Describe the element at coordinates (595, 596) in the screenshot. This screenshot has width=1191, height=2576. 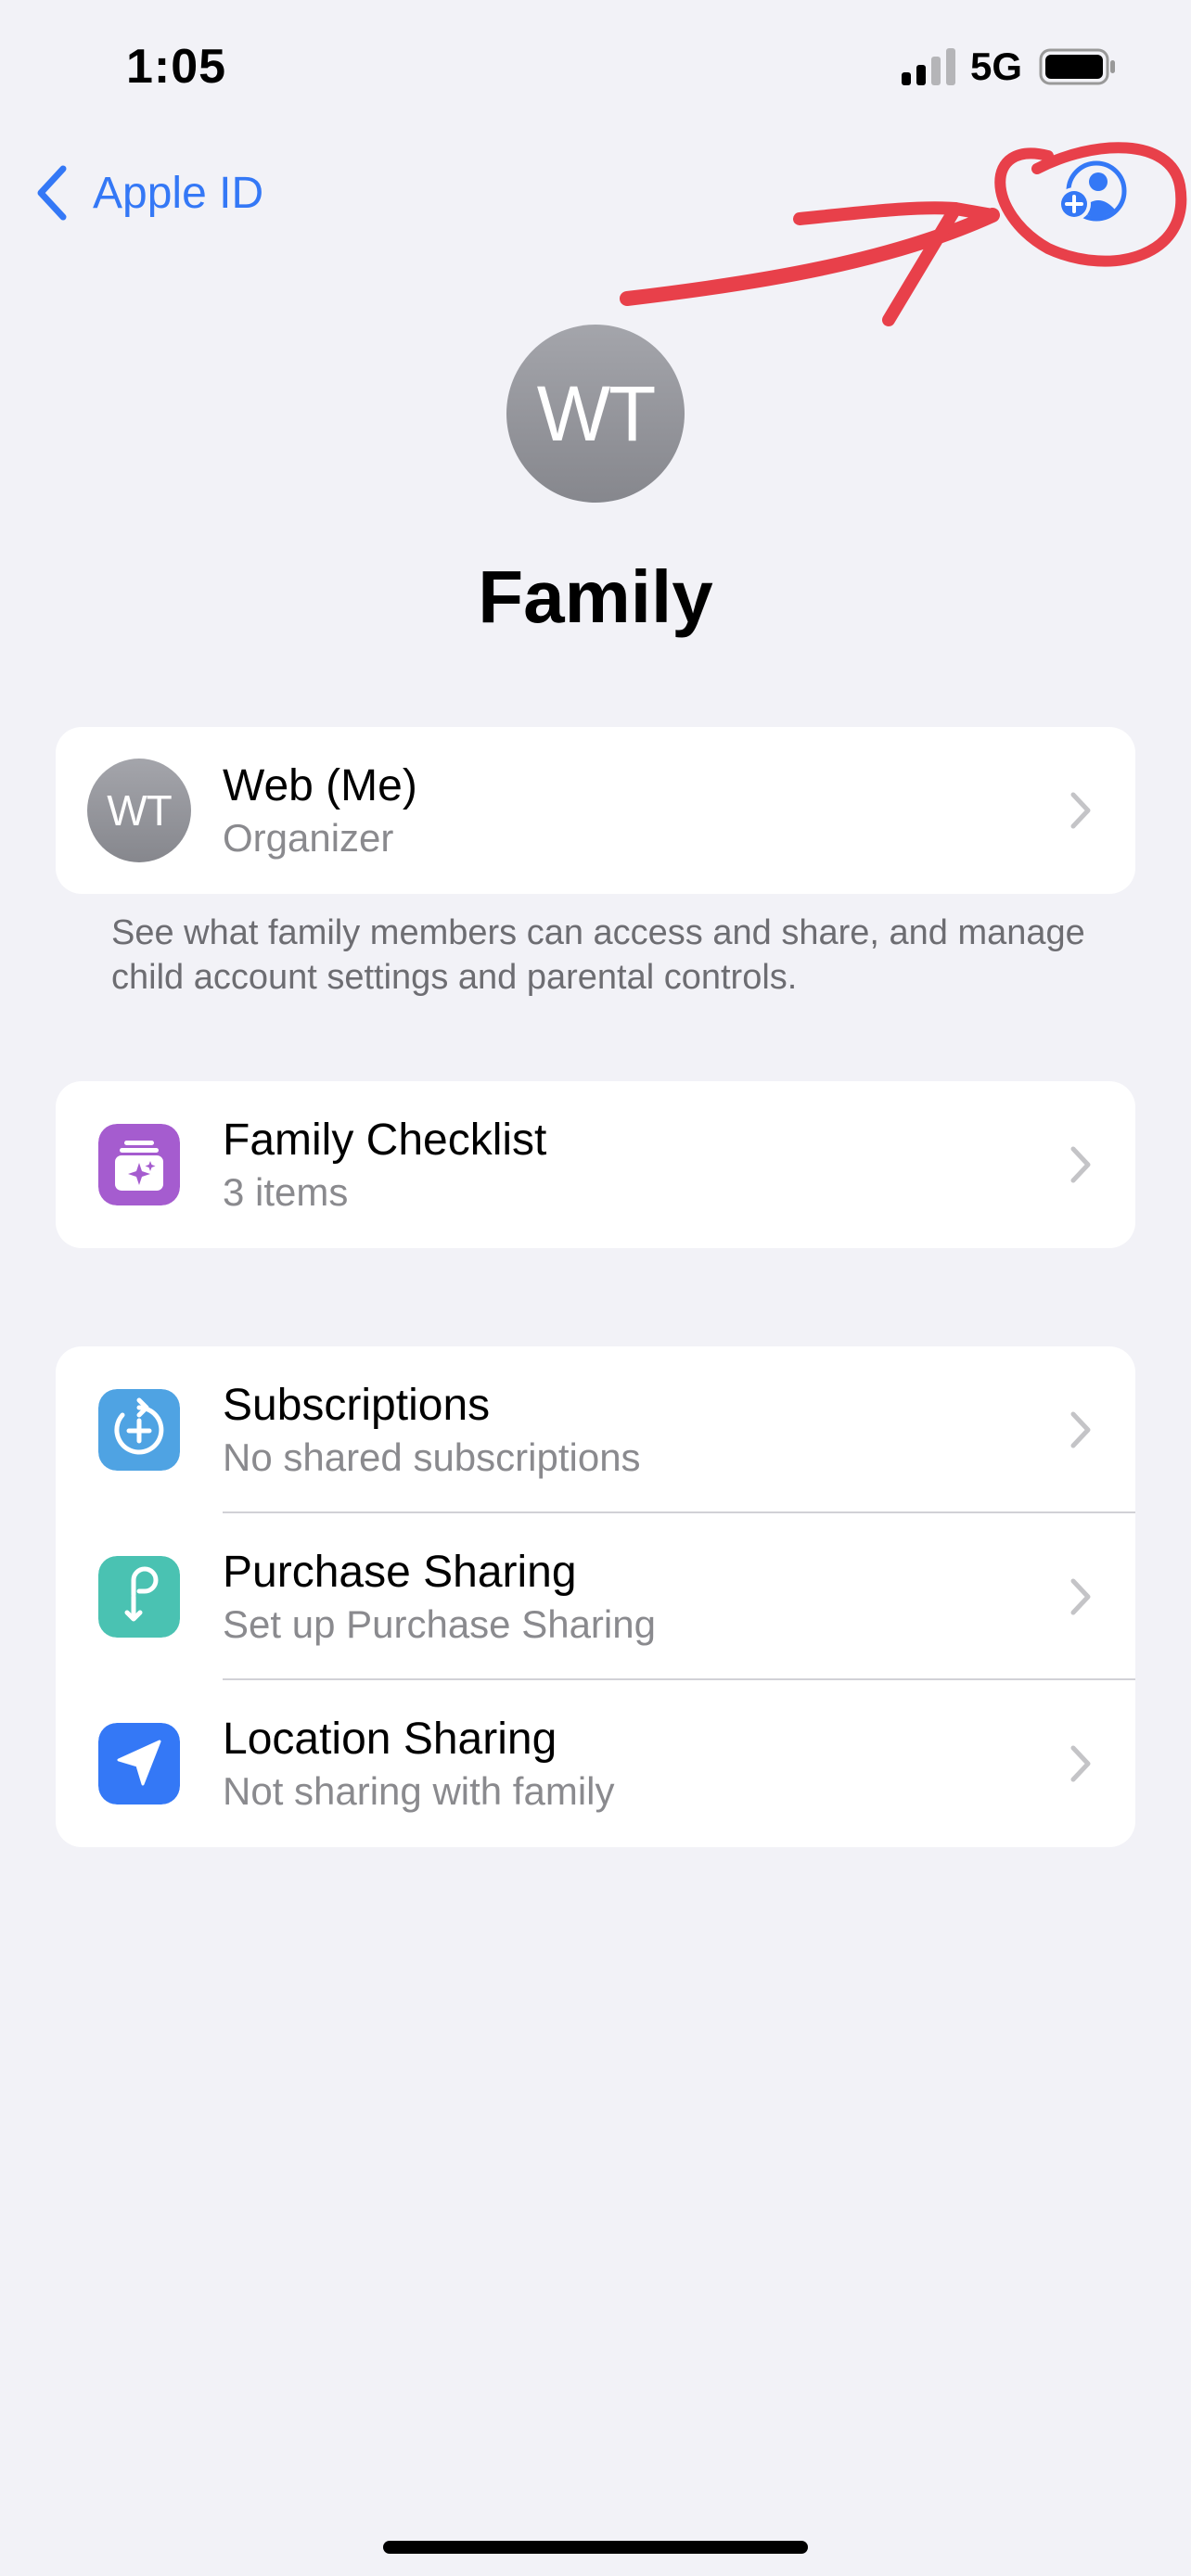
I see `page-title: Family` at that location.